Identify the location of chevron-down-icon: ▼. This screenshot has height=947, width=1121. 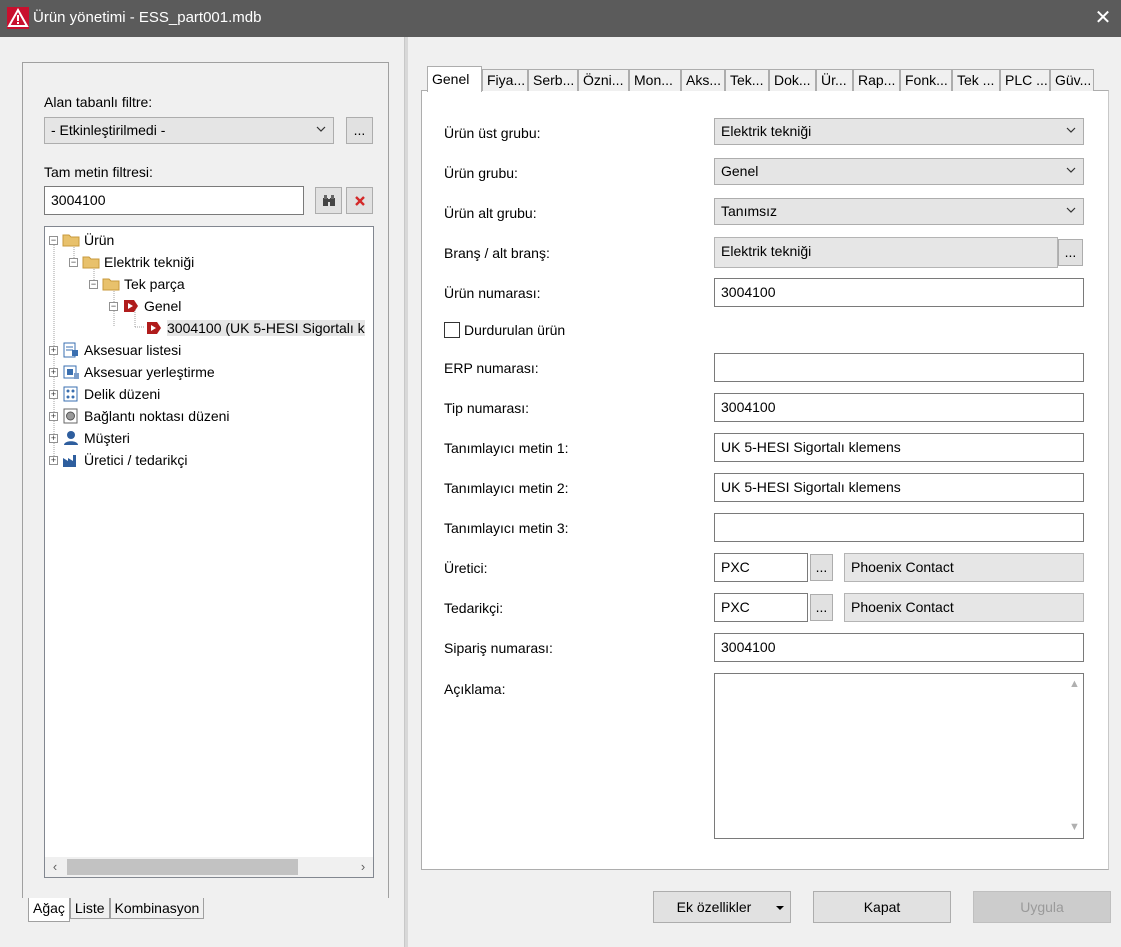
(1074, 827).